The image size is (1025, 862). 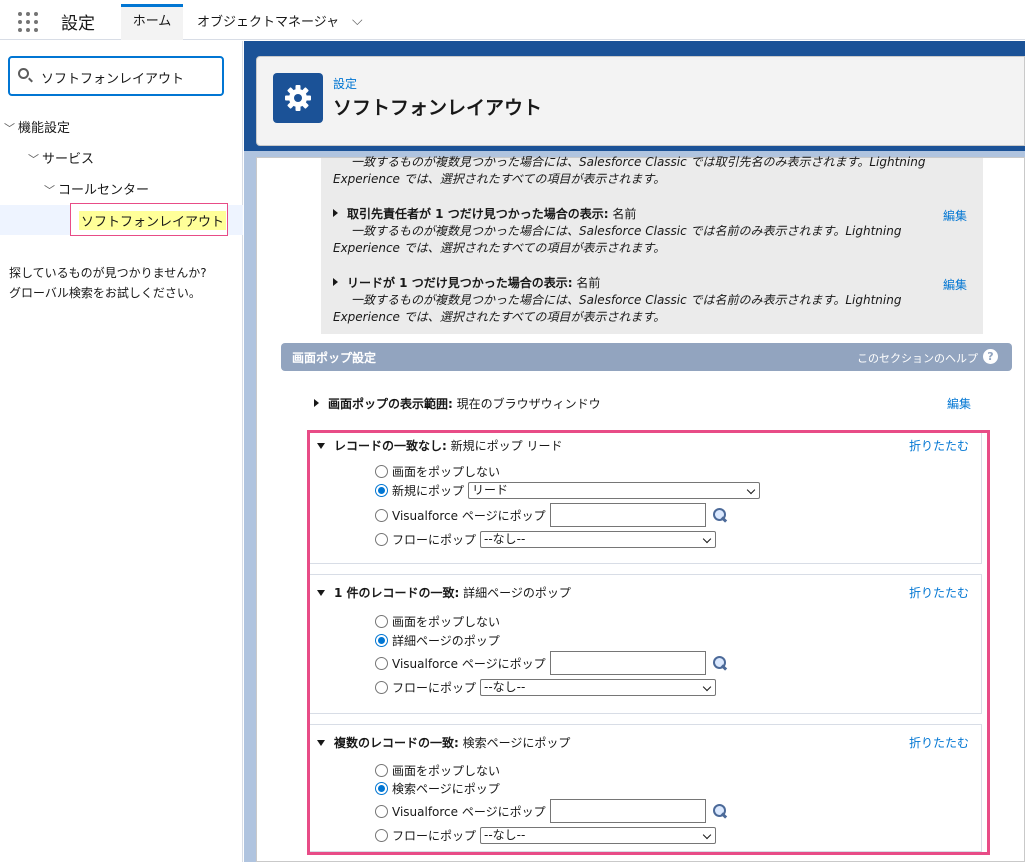 What do you see at coordinates (78, 24) in the screenshot?
I see `app-name: 設定` at bounding box center [78, 24].